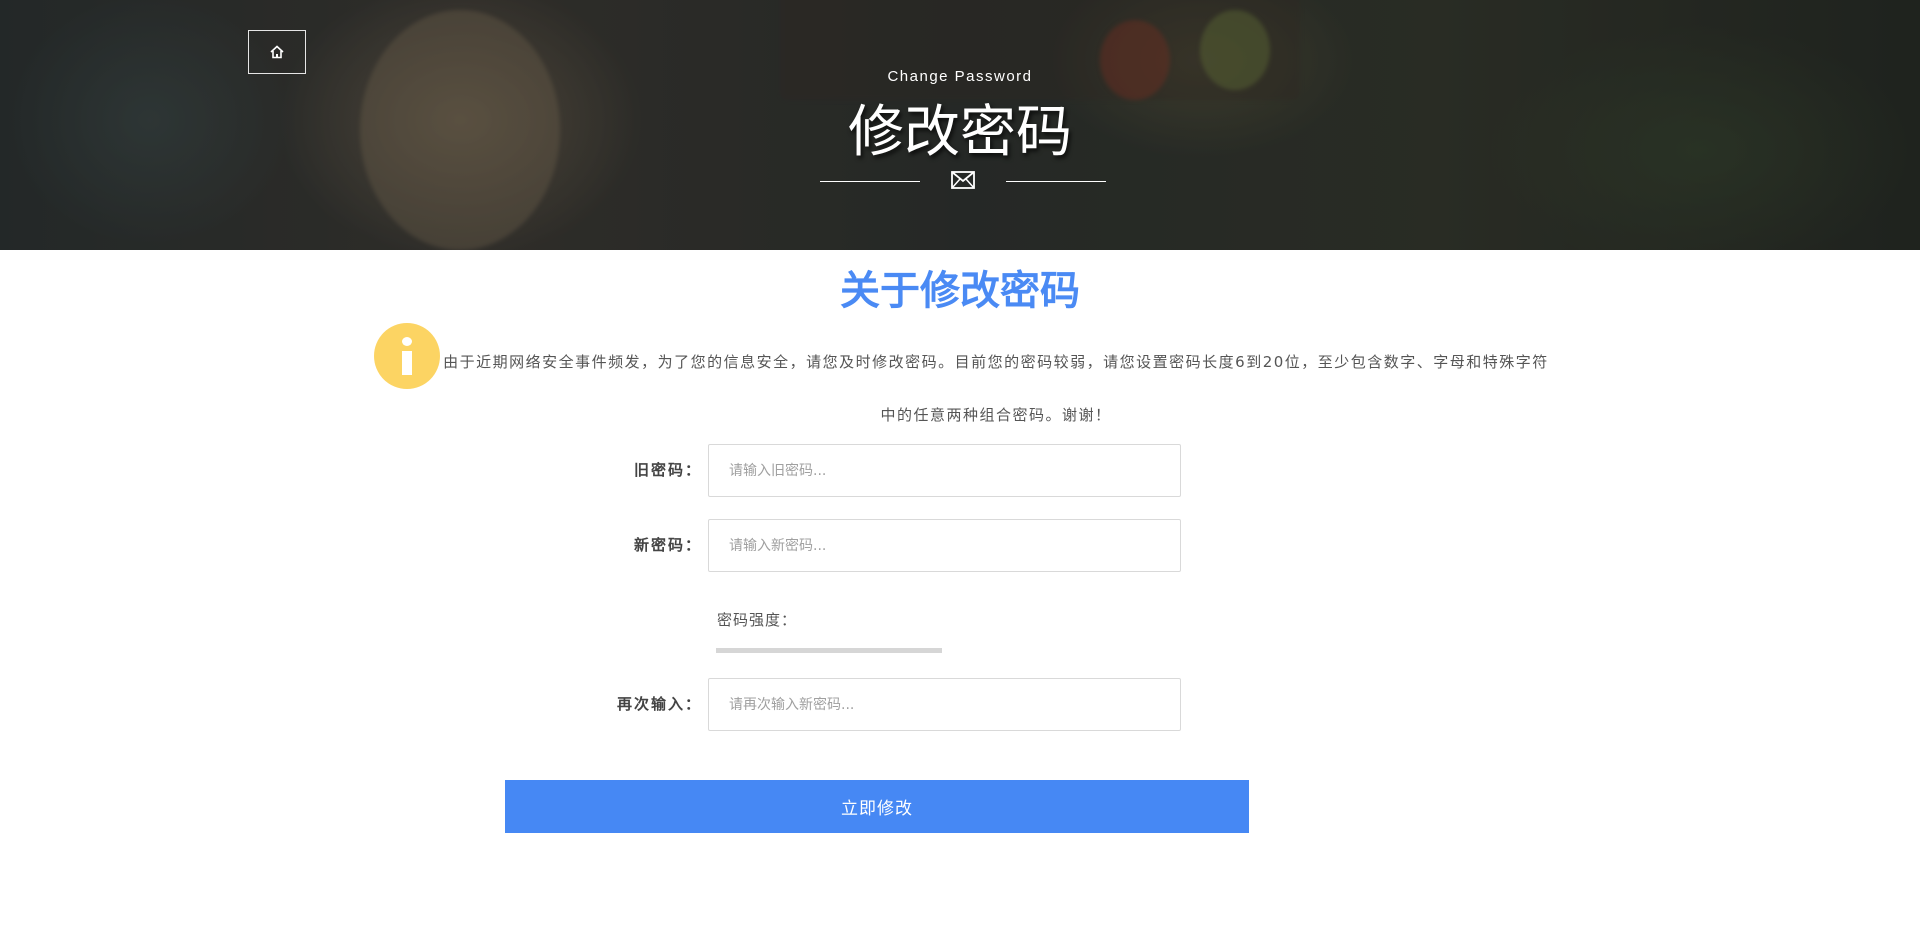 The width and height of the screenshot is (1920, 937). I want to click on envelope-icon, so click(963, 182).